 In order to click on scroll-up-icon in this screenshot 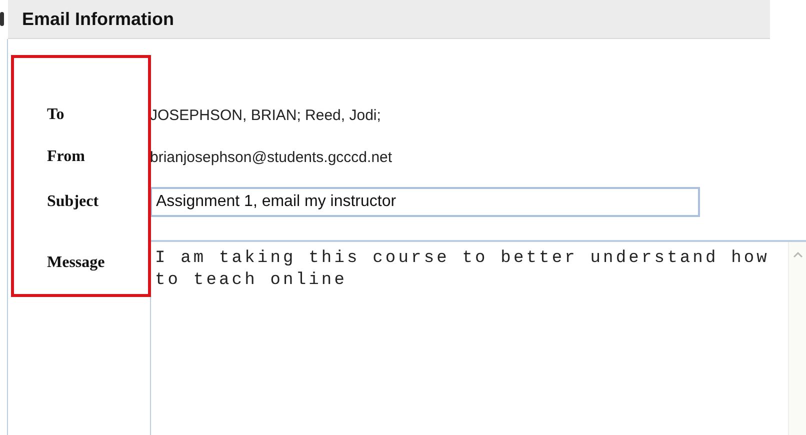, I will do `click(797, 255)`.